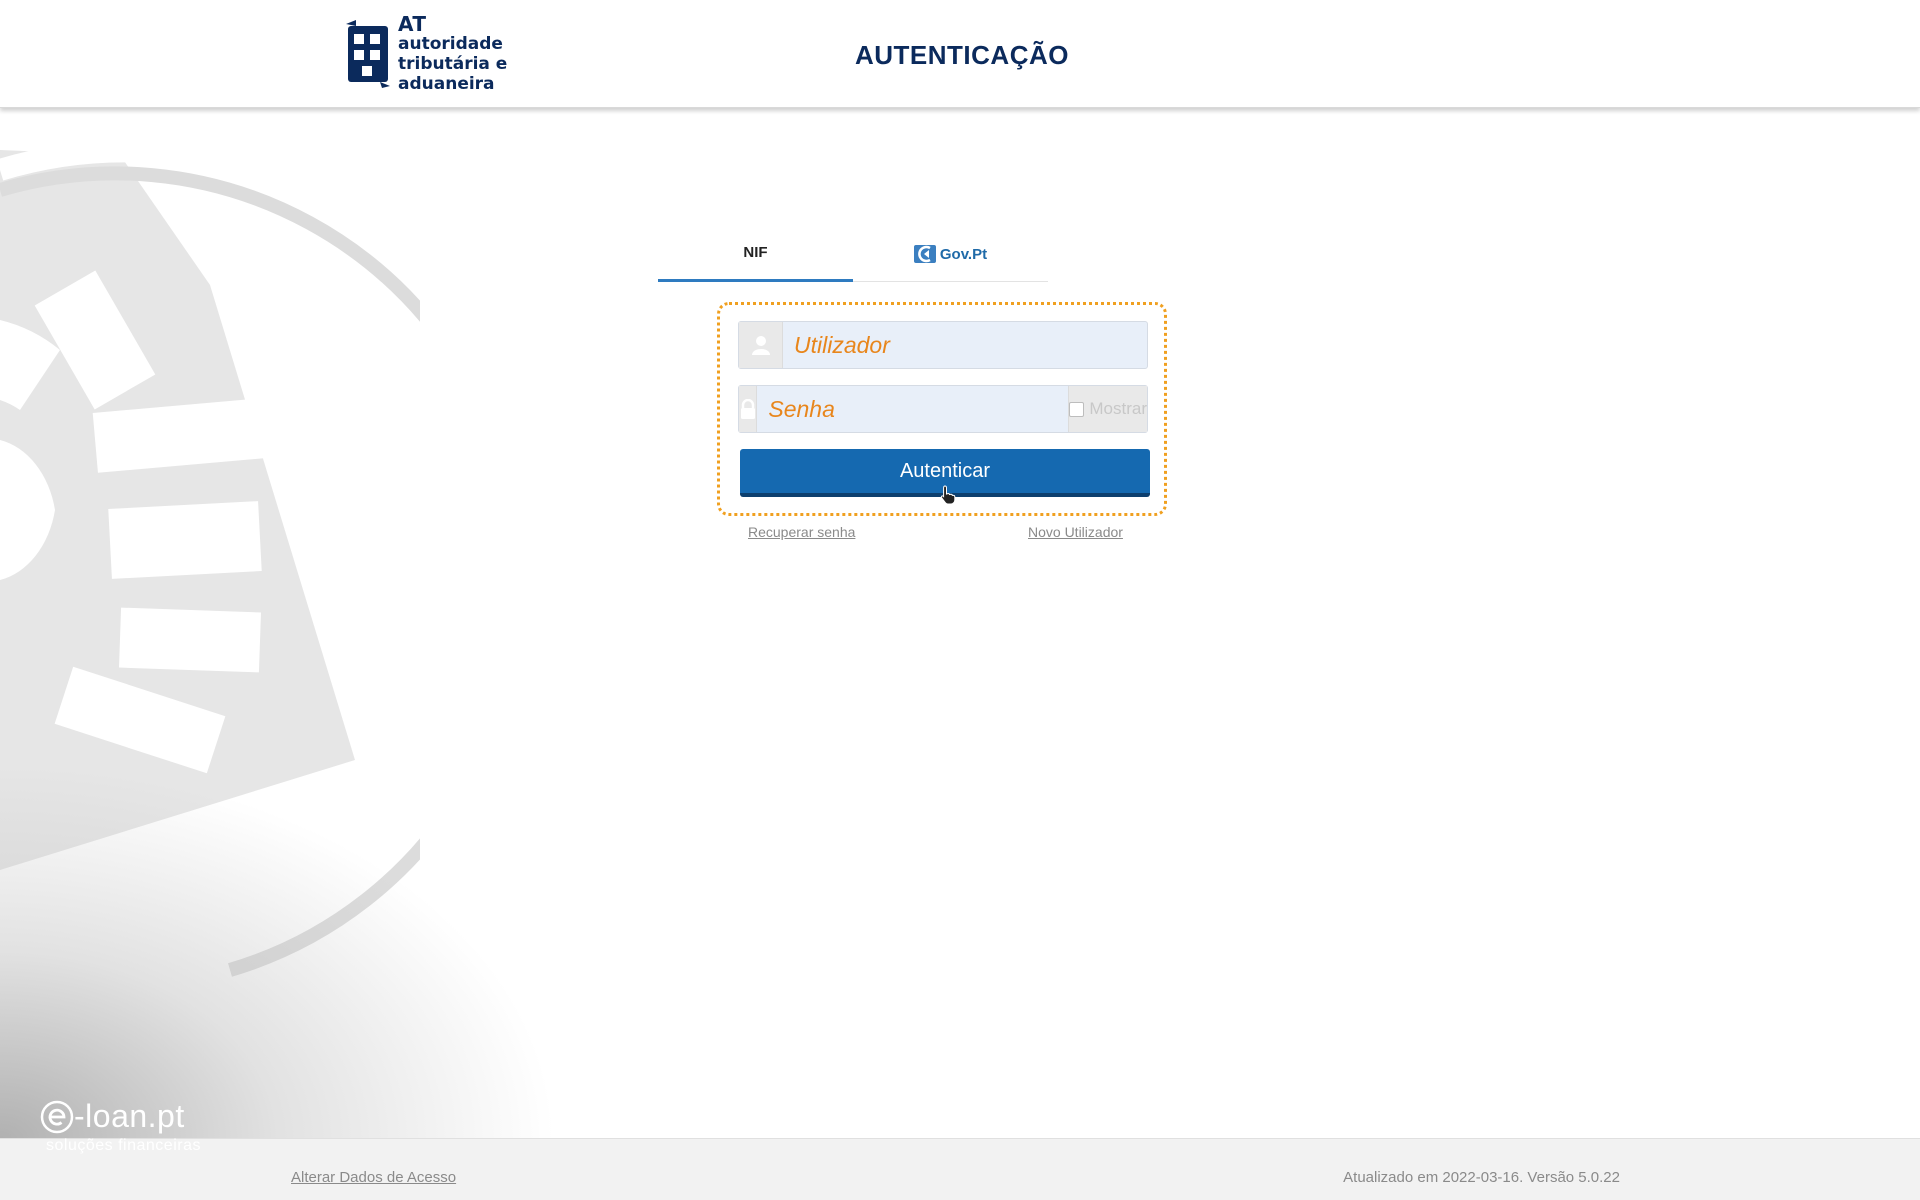 Image resolution: width=1920 pixels, height=1200 pixels. I want to click on at-logo-text: AT autoridade tributária e aduaneira, so click(491, 54).